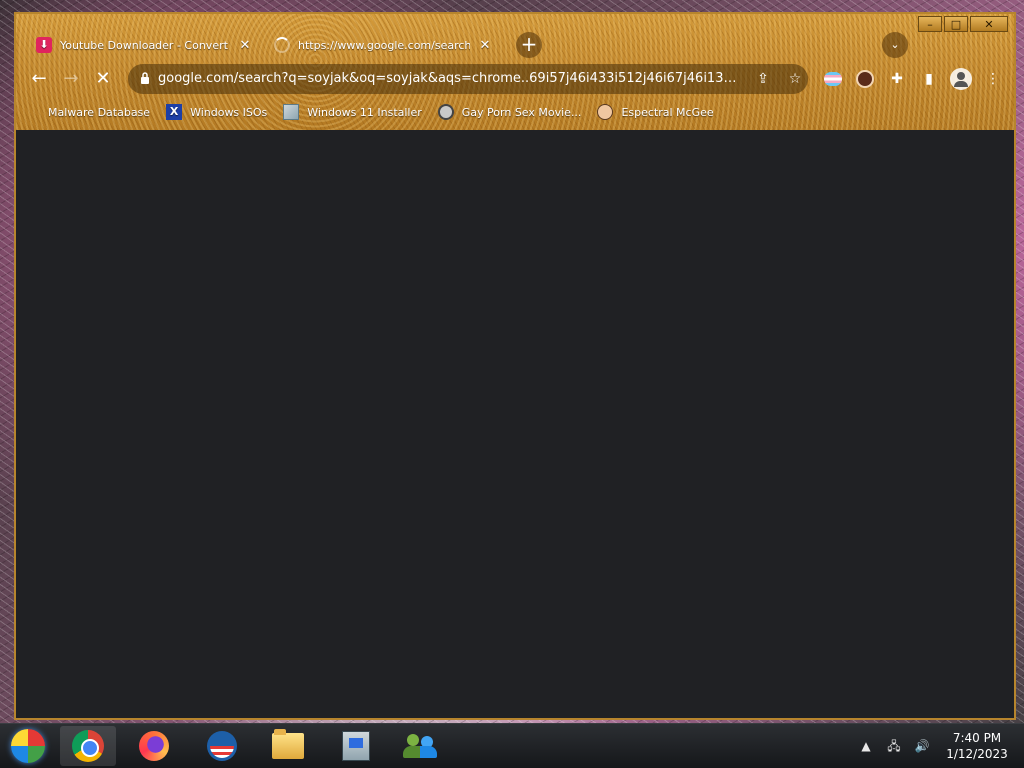 The image size is (1024, 768). I want to click on chrome-icon, so click(88, 746).